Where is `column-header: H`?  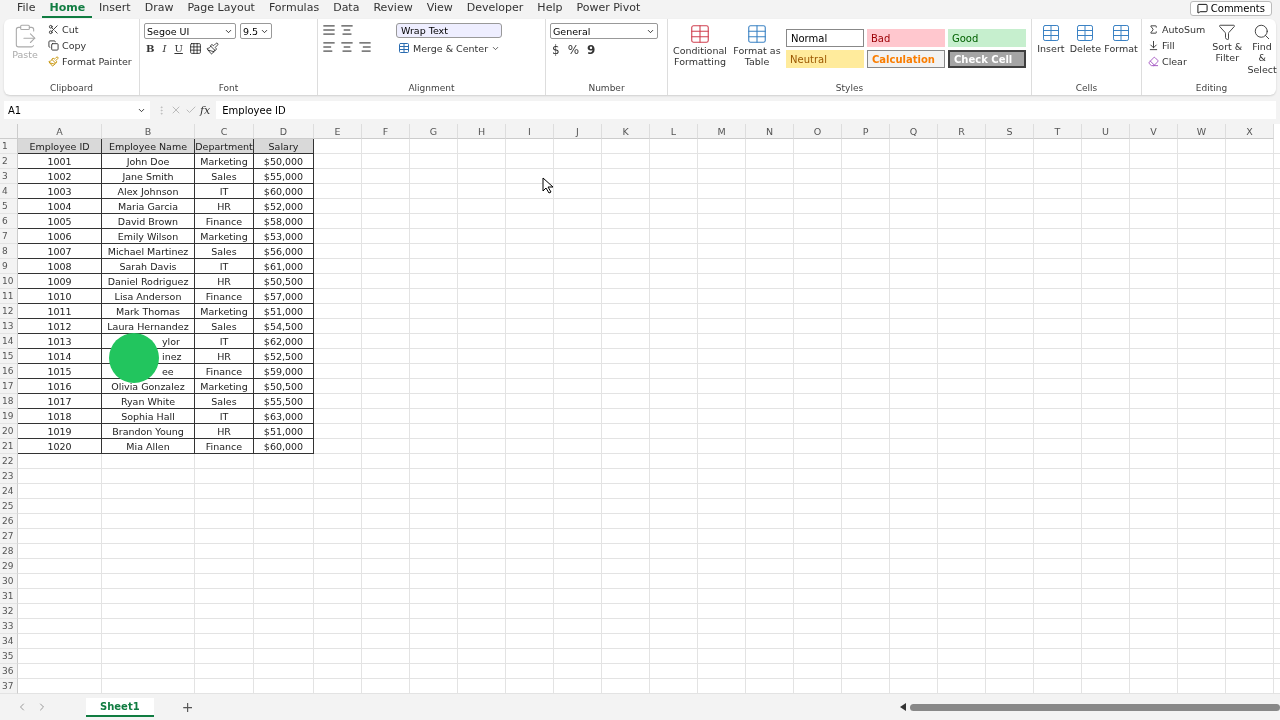
column-header: H is located at coordinates (482, 131).